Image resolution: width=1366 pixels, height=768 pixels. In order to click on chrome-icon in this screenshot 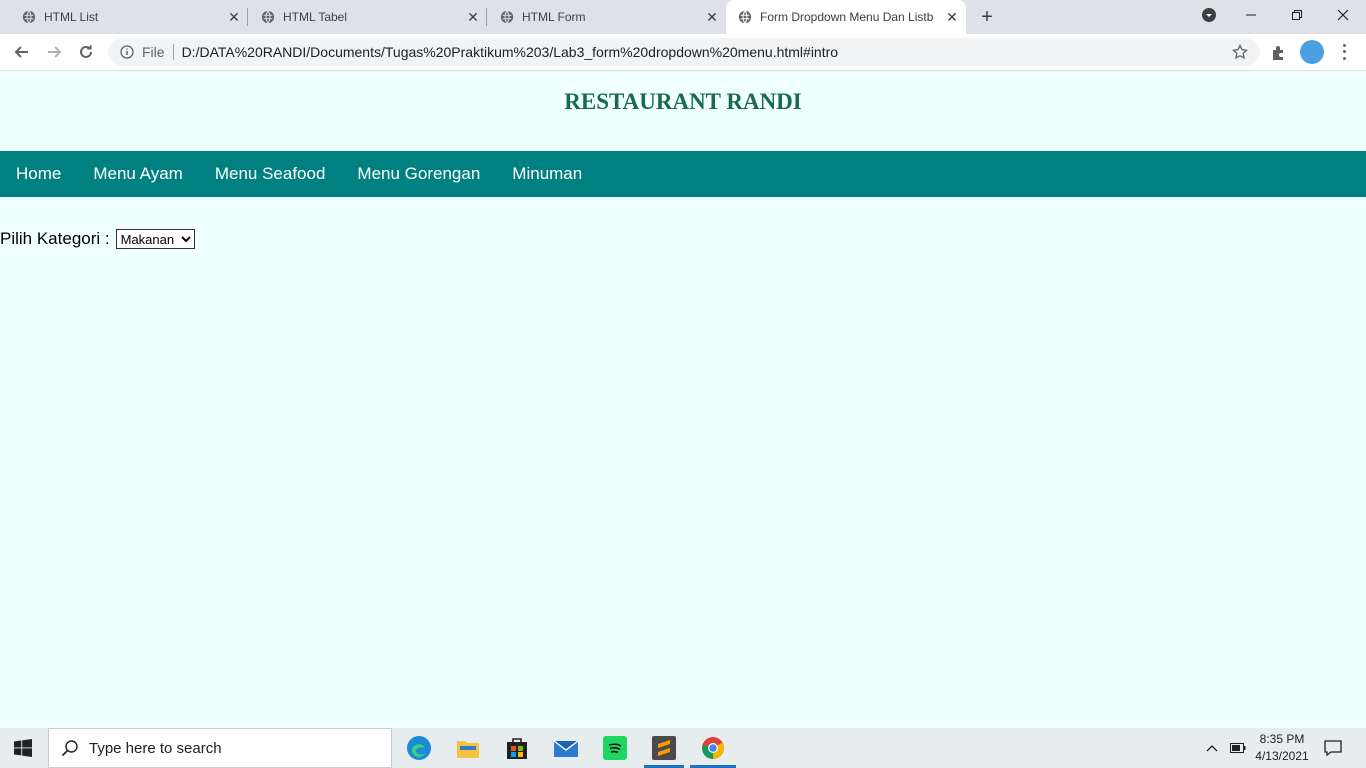, I will do `click(713, 748)`.